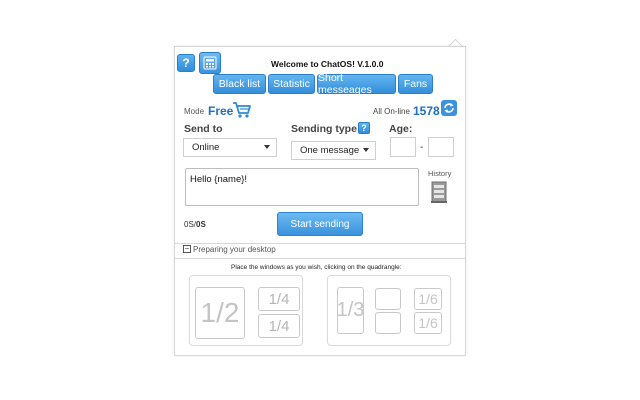 Image resolution: width=640 pixels, height=400 pixels. Describe the element at coordinates (221, 111) in the screenshot. I see `mode-value: Free` at that location.